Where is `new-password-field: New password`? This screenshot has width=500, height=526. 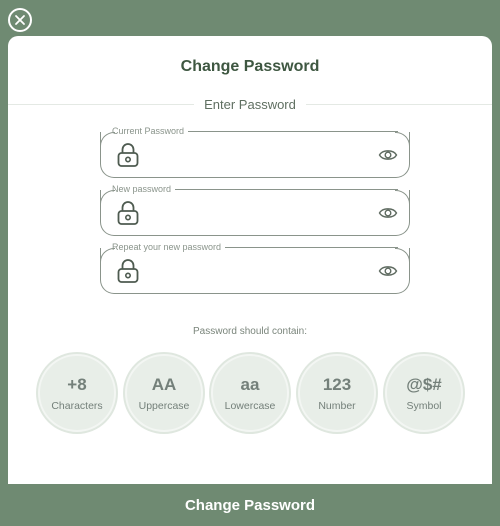 new-password-field: New password is located at coordinates (255, 210).